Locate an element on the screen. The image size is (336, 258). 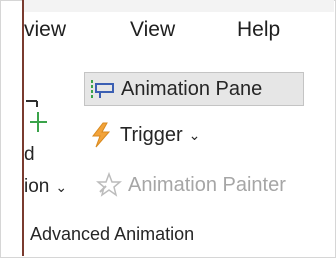
painter-star-icon is located at coordinates (109, 184).